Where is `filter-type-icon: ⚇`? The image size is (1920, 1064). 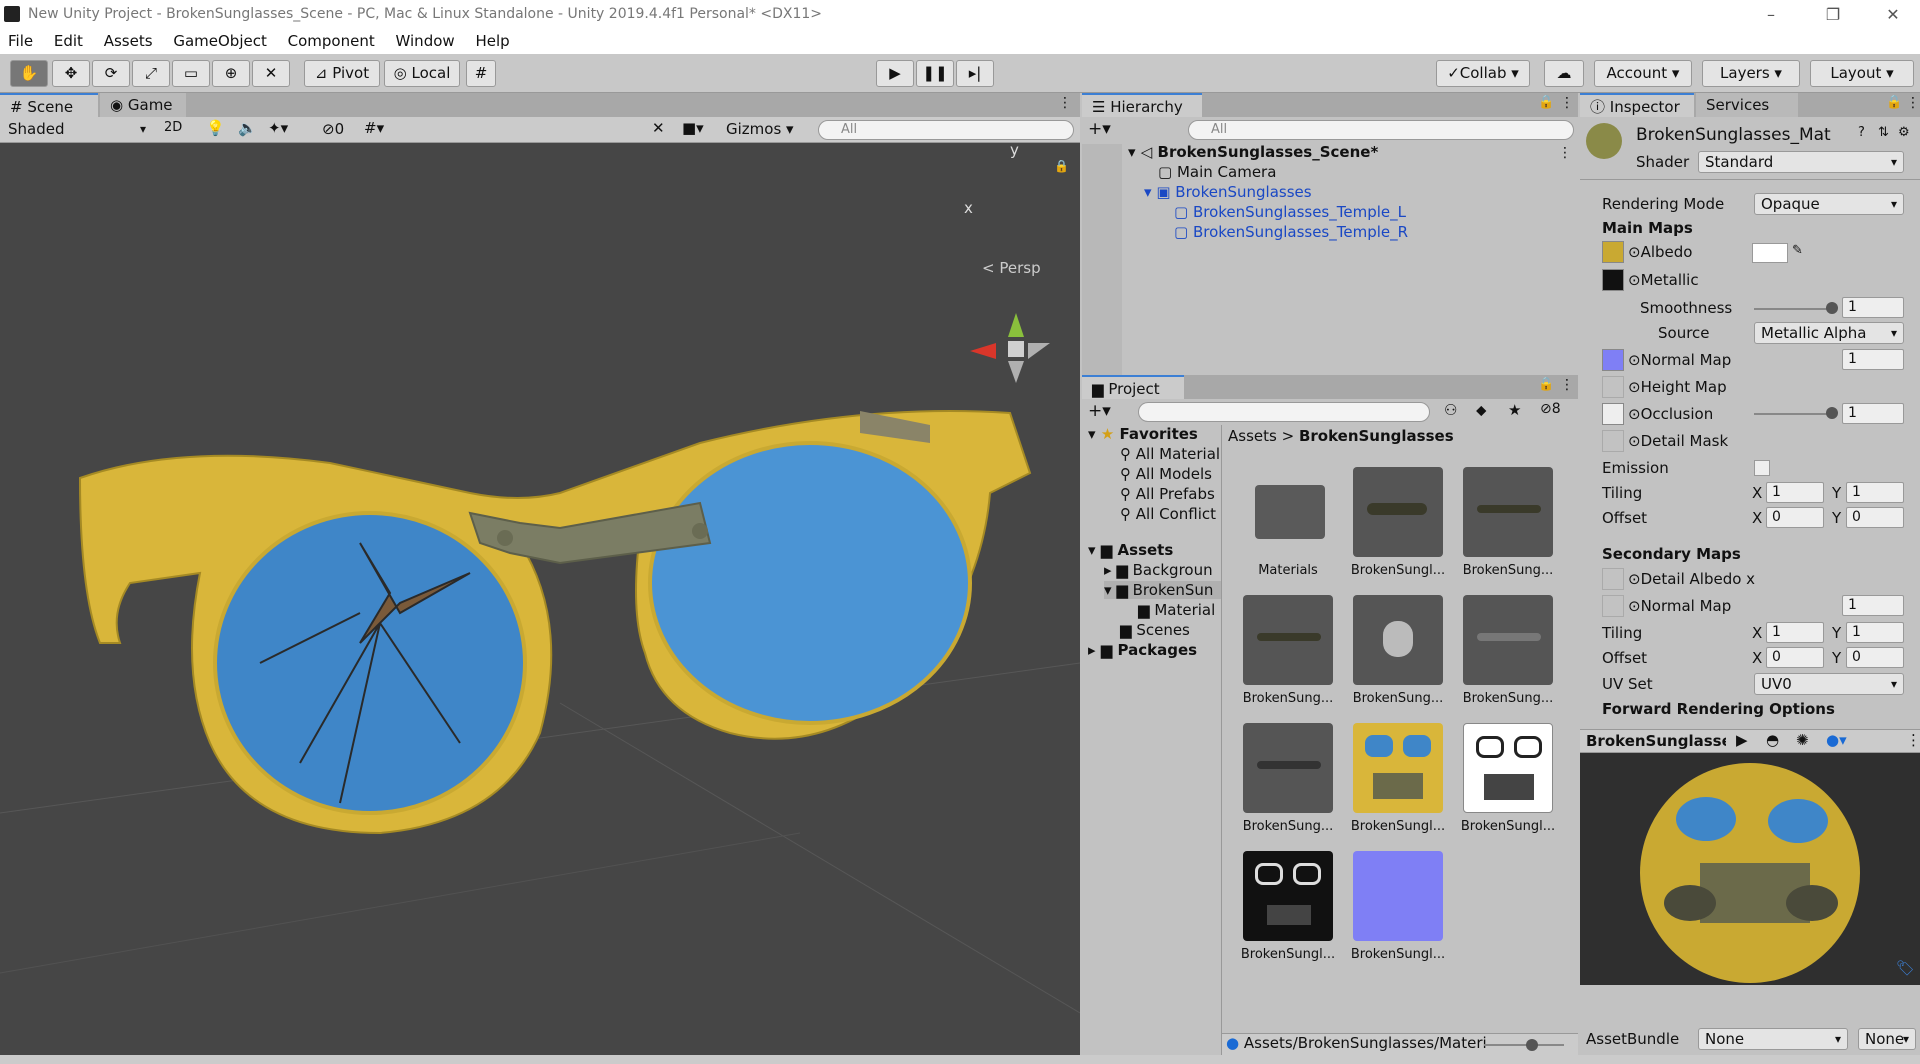 filter-type-icon: ⚇ is located at coordinates (1450, 410).